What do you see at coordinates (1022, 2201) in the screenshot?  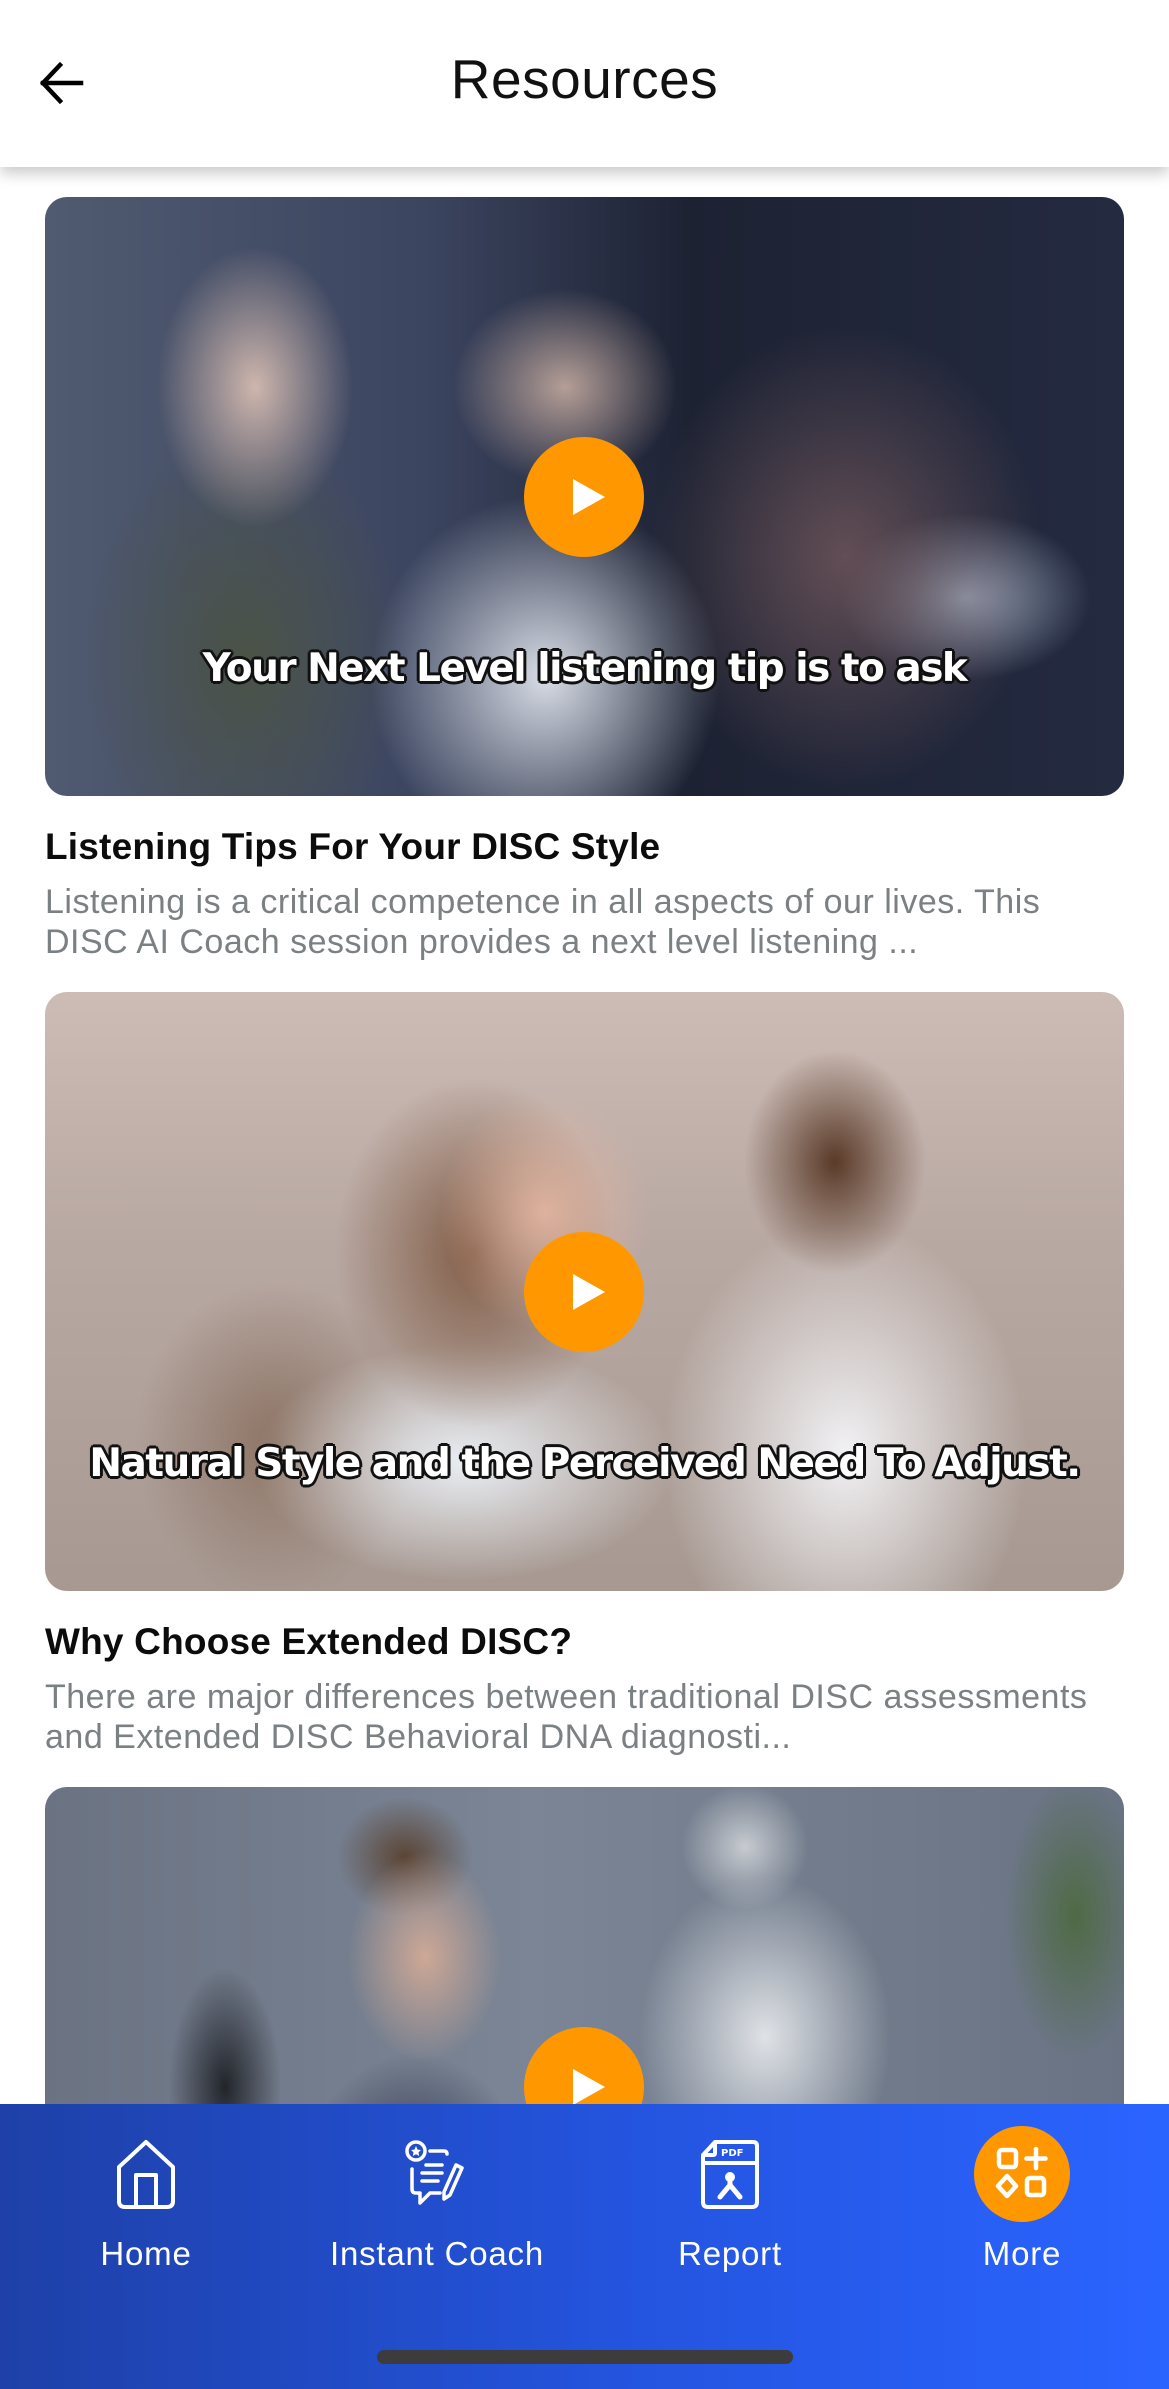 I see `nav-item-more: More` at bounding box center [1022, 2201].